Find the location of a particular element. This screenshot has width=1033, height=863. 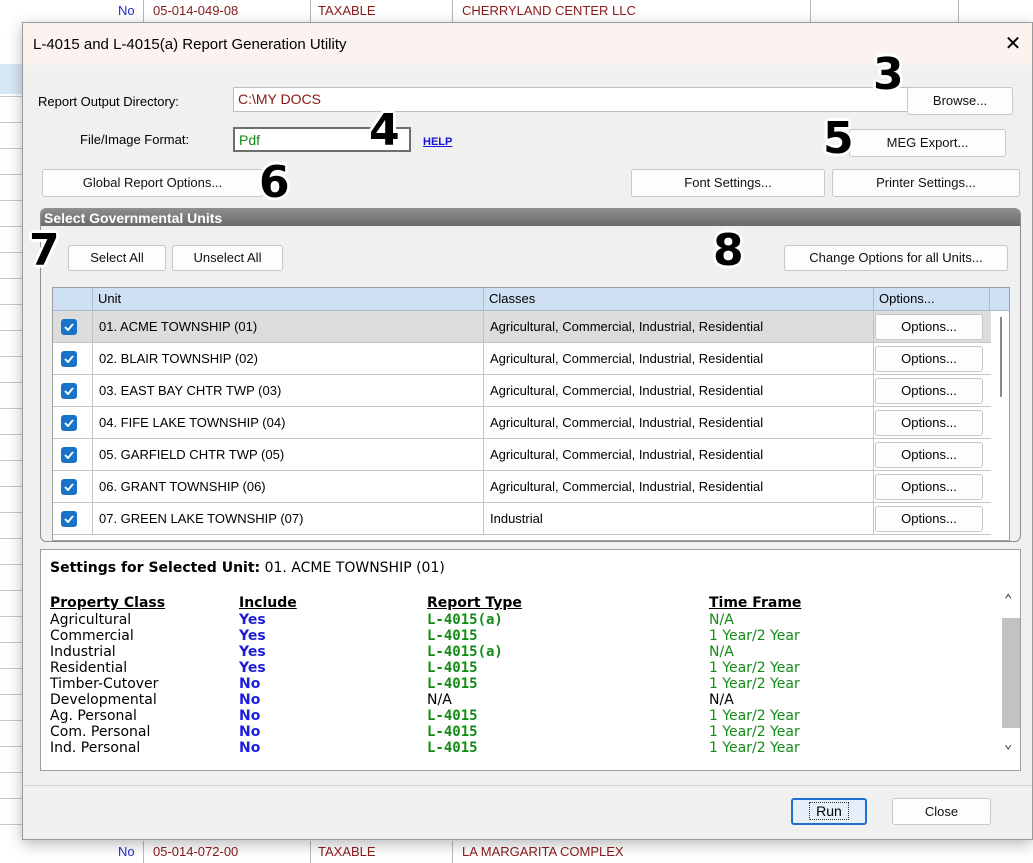

annotation-marker-5: 5 is located at coordinates (838, 138).